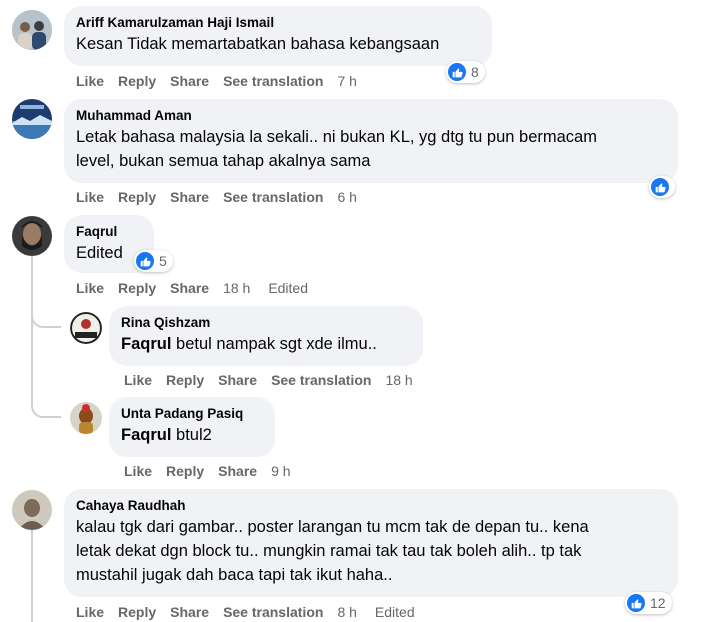 Image resolution: width=726 pixels, height=622 pixels. I want to click on reply-text: Faqrul btul2, so click(192, 435).